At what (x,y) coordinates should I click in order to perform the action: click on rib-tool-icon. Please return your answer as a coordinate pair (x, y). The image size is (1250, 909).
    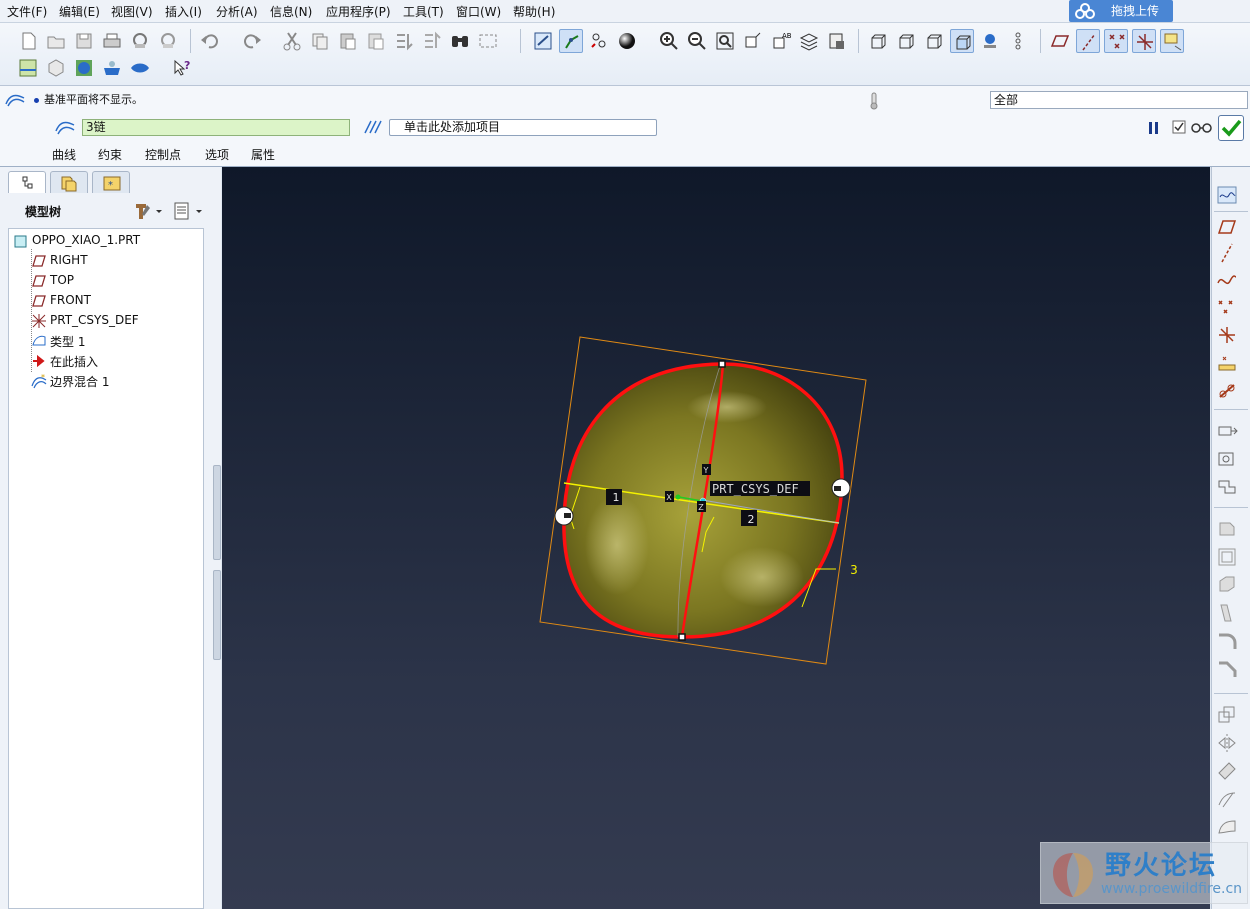
    Looking at the image, I should click on (1227, 585).